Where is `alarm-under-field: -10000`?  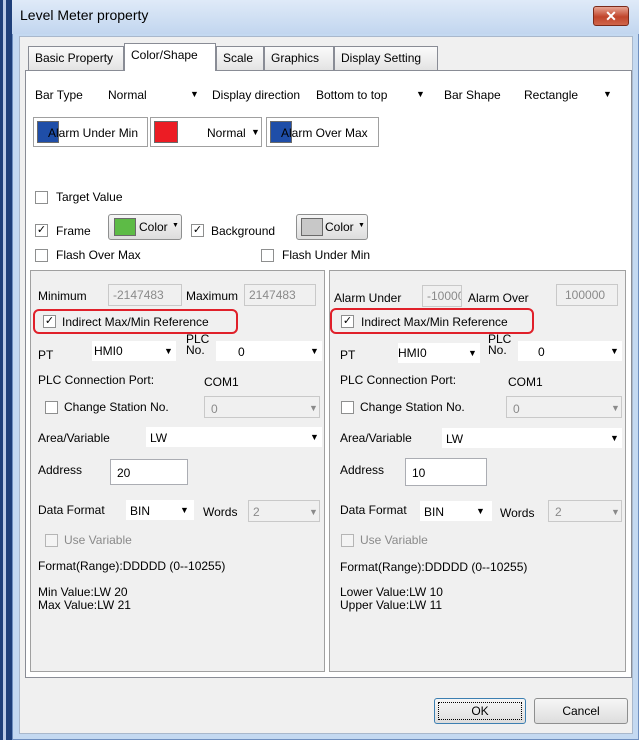
alarm-under-field: -10000 is located at coordinates (442, 296).